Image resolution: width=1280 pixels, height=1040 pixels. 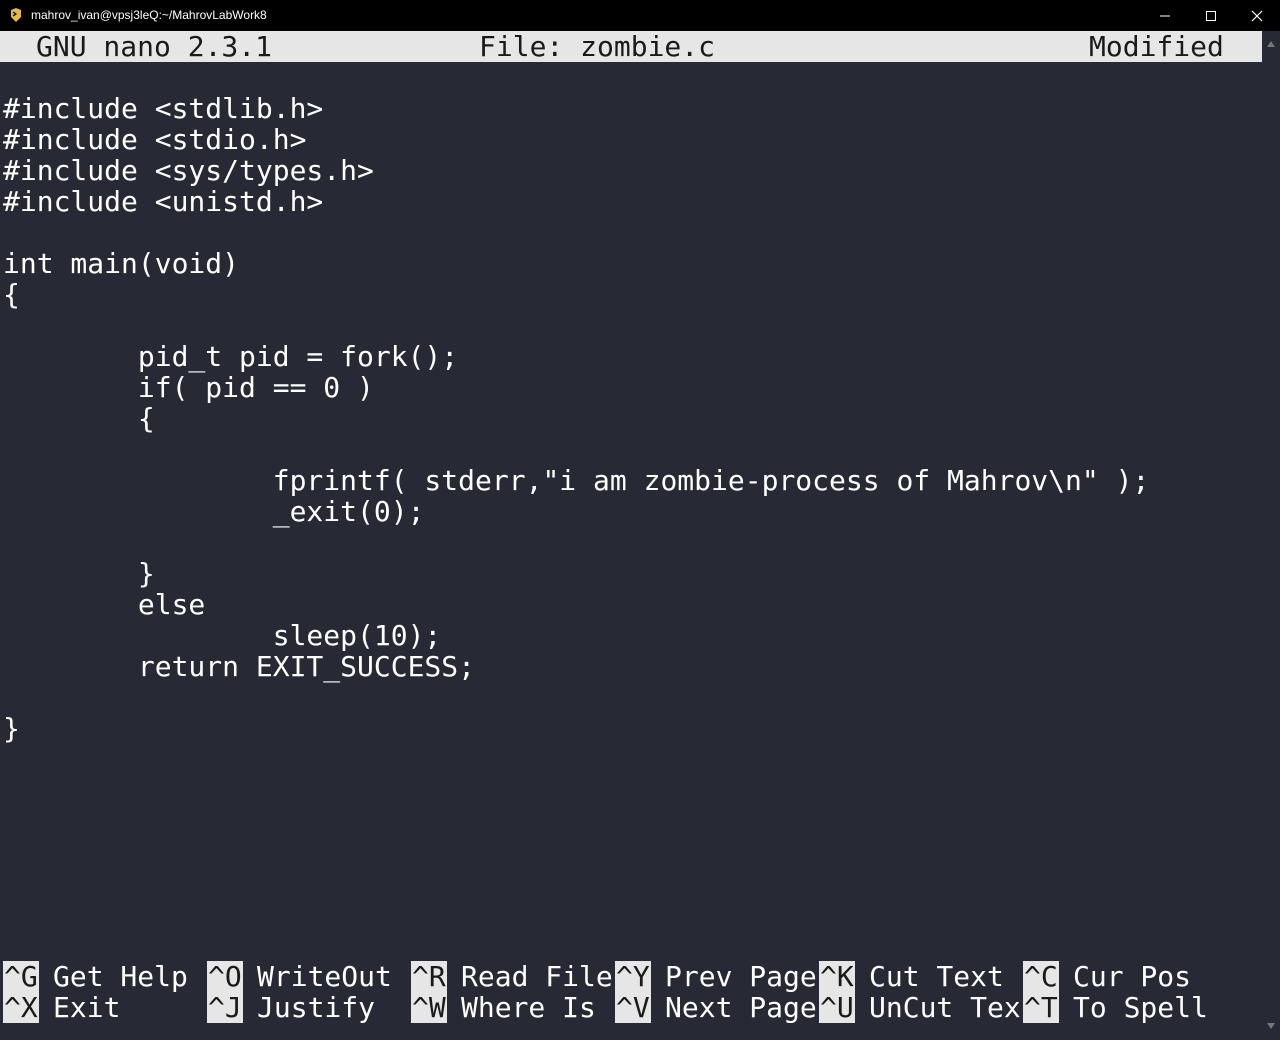 What do you see at coordinates (16, 15) in the screenshot?
I see `app-icon` at bounding box center [16, 15].